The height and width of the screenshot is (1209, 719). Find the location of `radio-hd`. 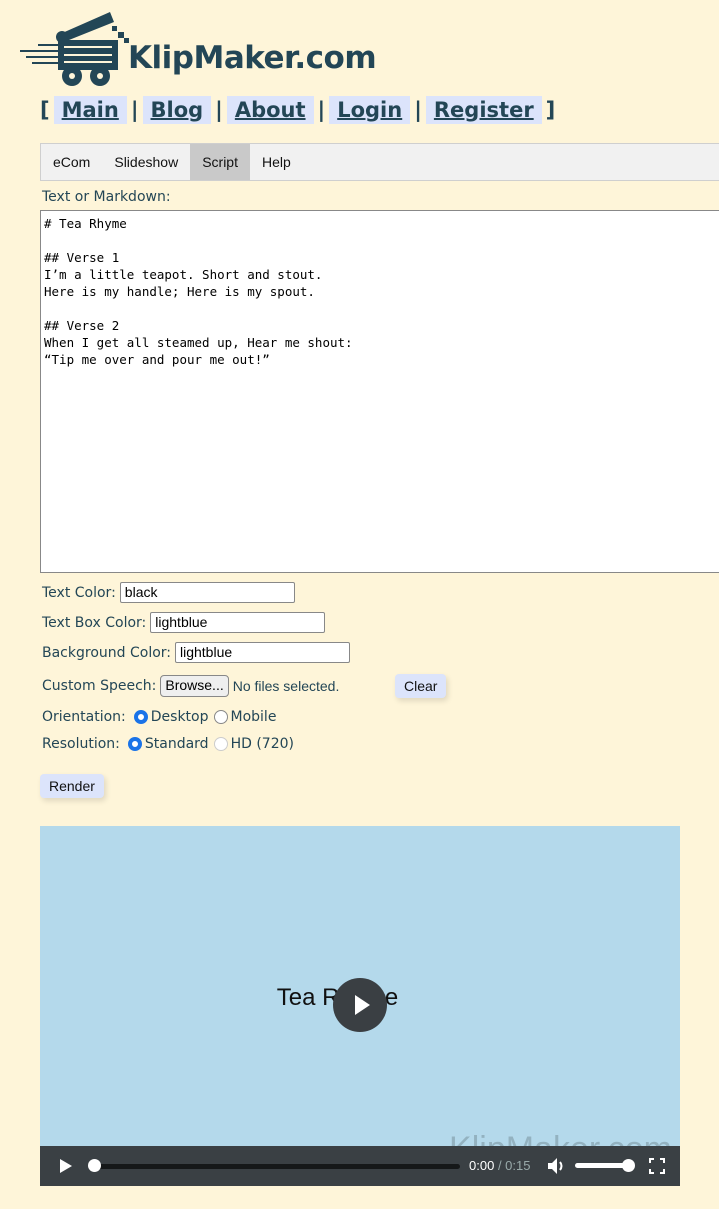

radio-hd is located at coordinates (220, 744).